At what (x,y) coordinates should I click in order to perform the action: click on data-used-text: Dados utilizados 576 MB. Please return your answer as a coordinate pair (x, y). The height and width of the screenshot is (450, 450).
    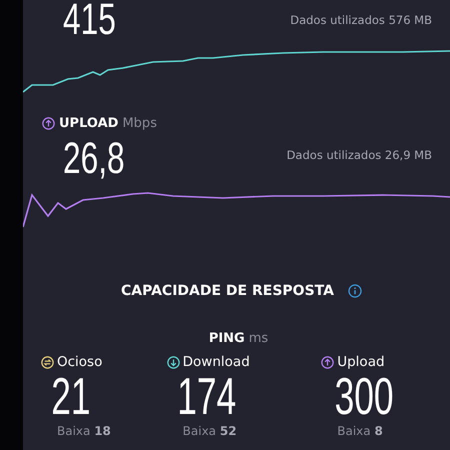
    Looking at the image, I should click on (360, 20).